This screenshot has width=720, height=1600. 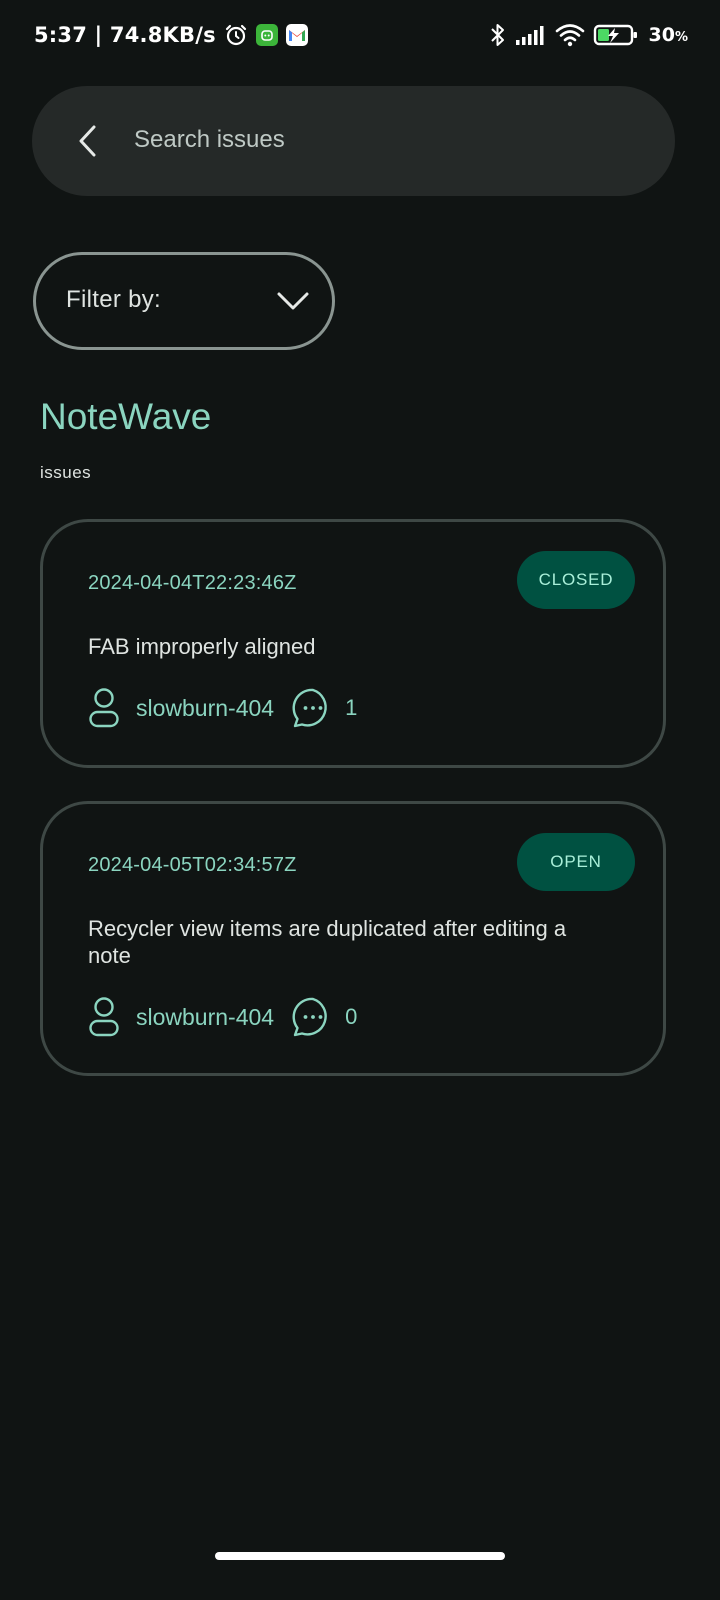 I want to click on battery-charging-icon, so click(x=616, y=35).